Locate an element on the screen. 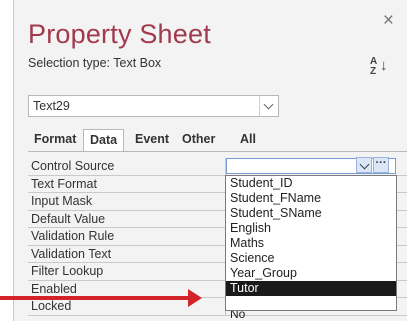 The height and width of the screenshot is (321, 407). tab-format: Format is located at coordinates (55, 139).